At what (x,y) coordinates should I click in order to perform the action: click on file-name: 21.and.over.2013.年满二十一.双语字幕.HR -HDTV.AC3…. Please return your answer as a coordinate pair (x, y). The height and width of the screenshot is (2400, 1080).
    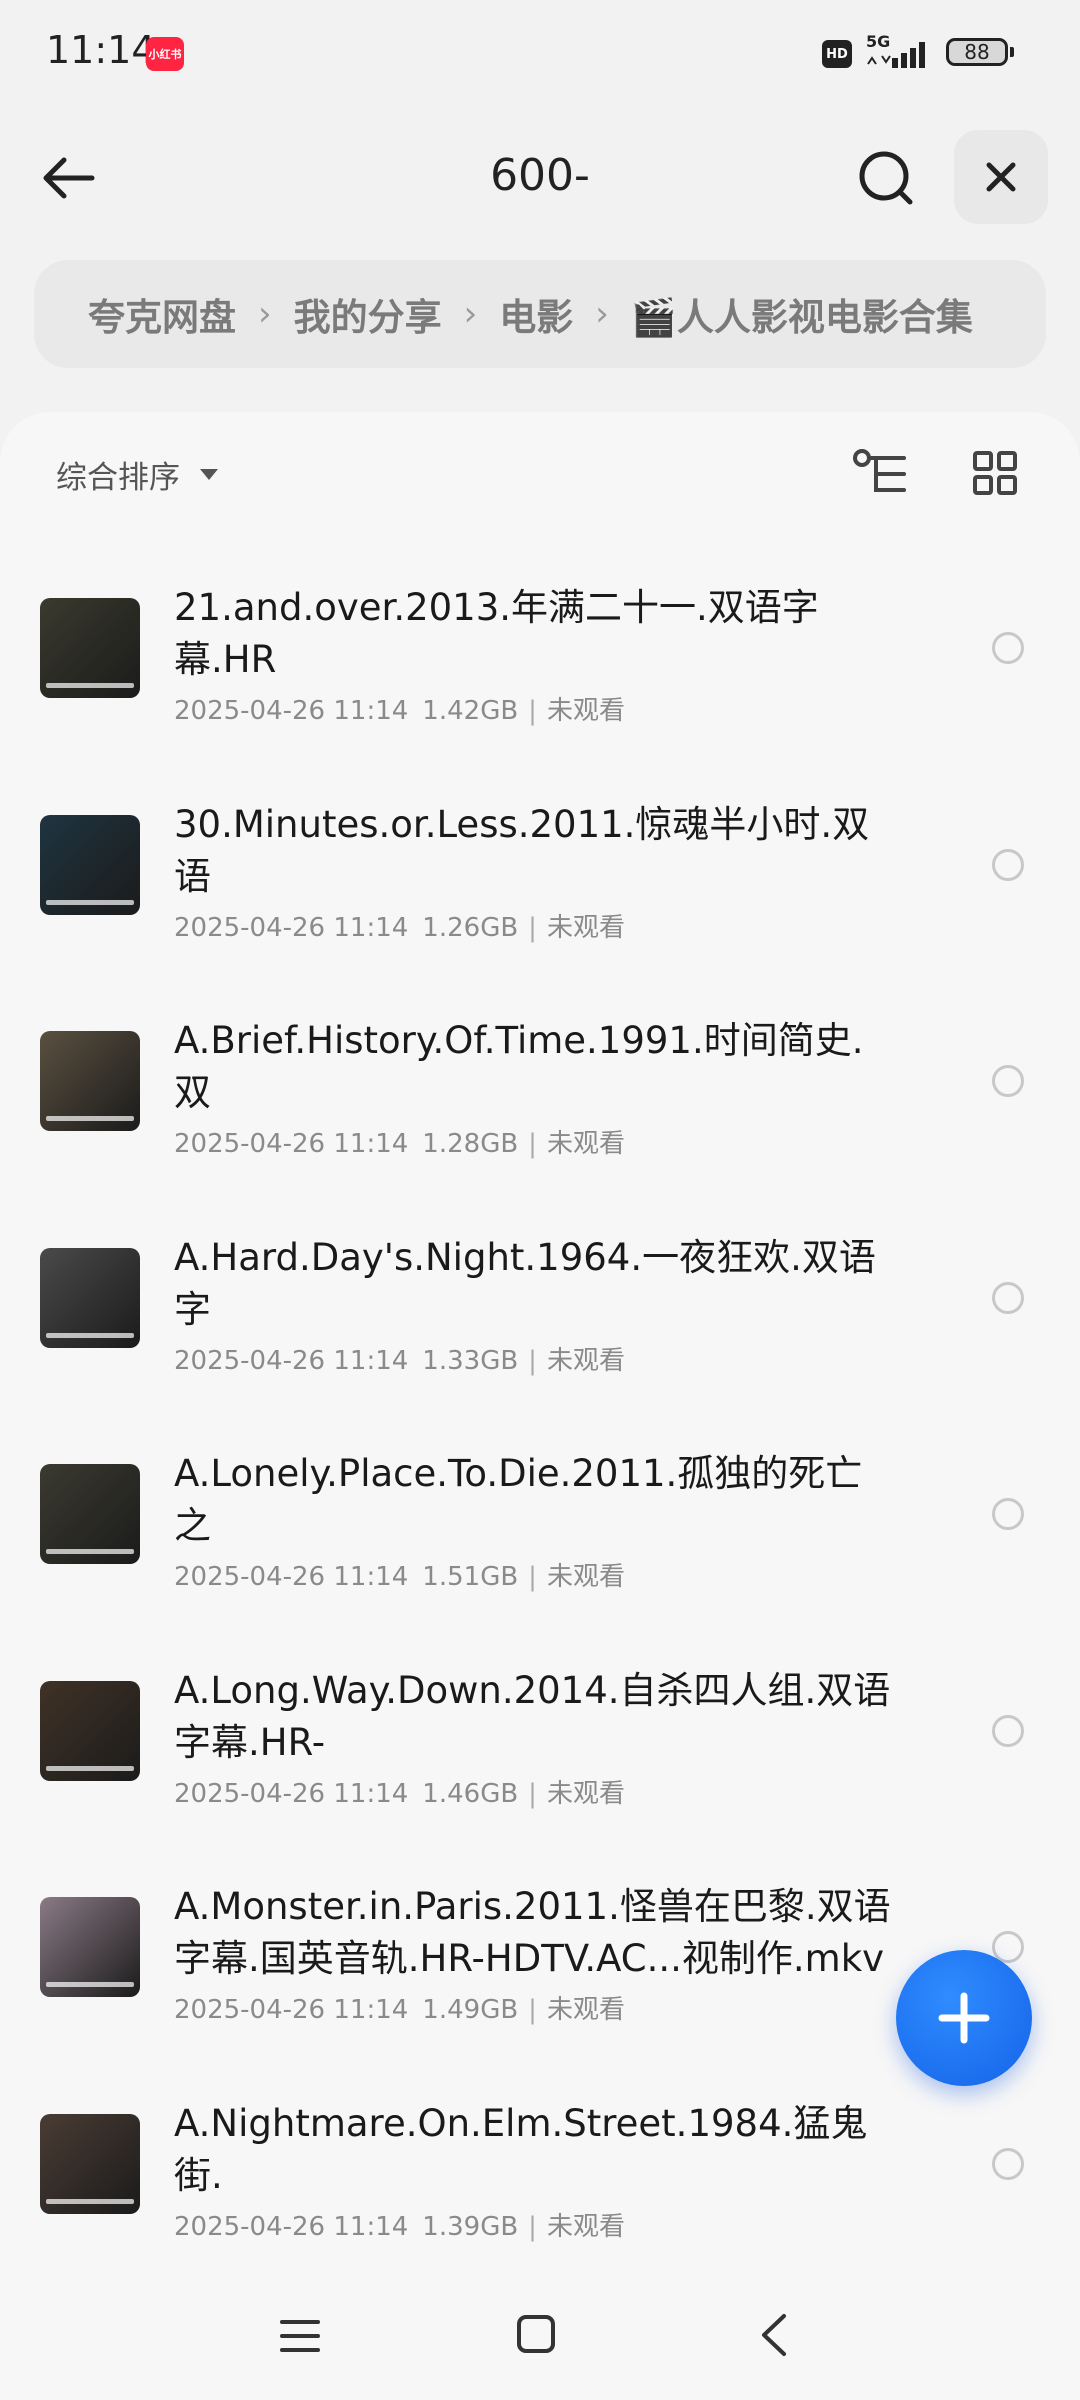
    Looking at the image, I should click on (496, 633).